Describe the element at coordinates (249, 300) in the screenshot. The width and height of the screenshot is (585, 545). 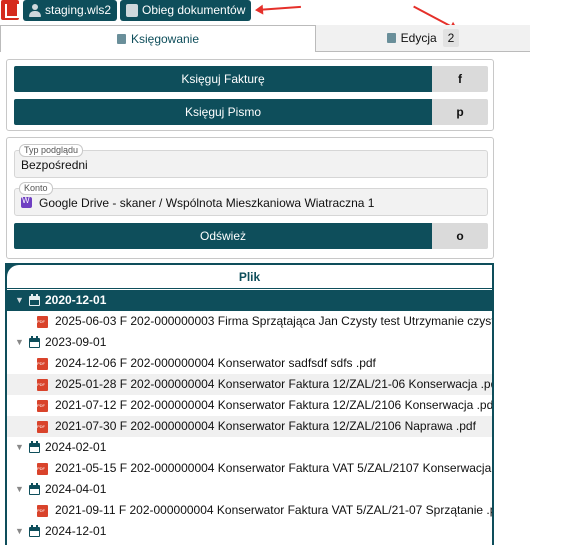
I see `date-group-row: ▼ 2020-12-01` at that location.